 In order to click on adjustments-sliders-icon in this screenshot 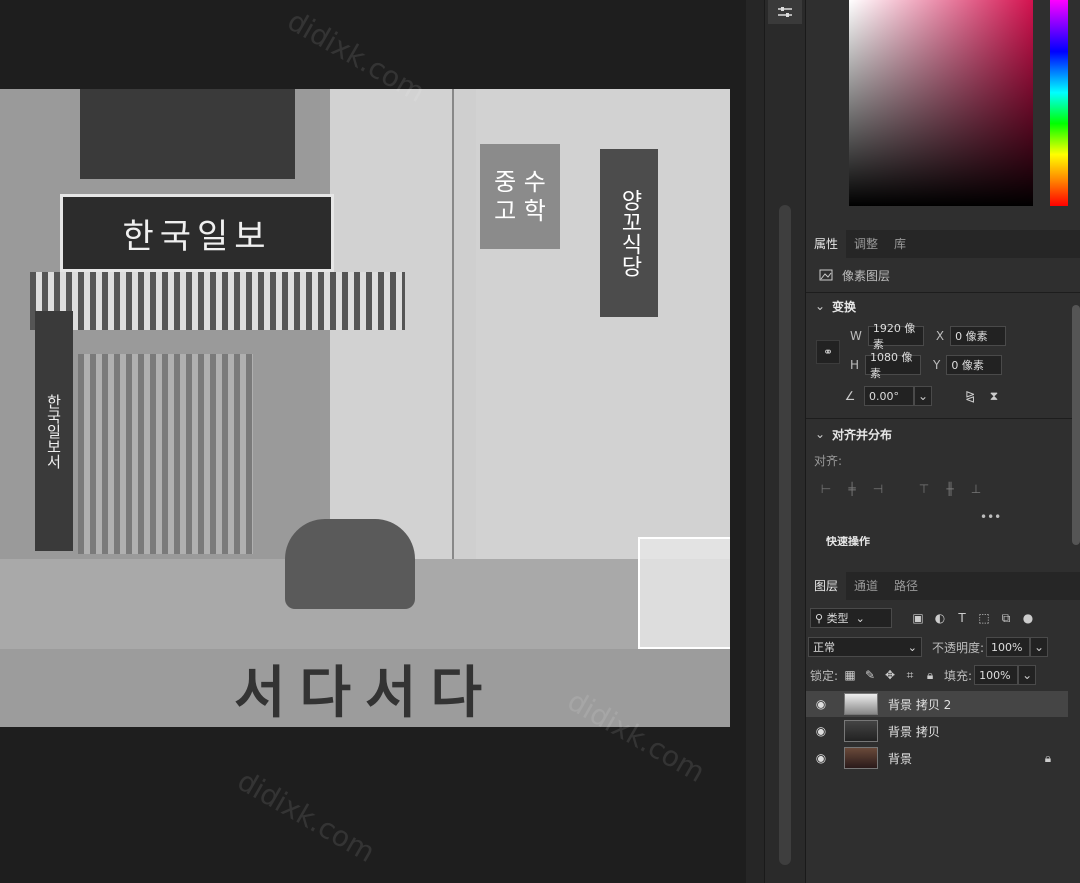, I will do `click(785, 12)`.